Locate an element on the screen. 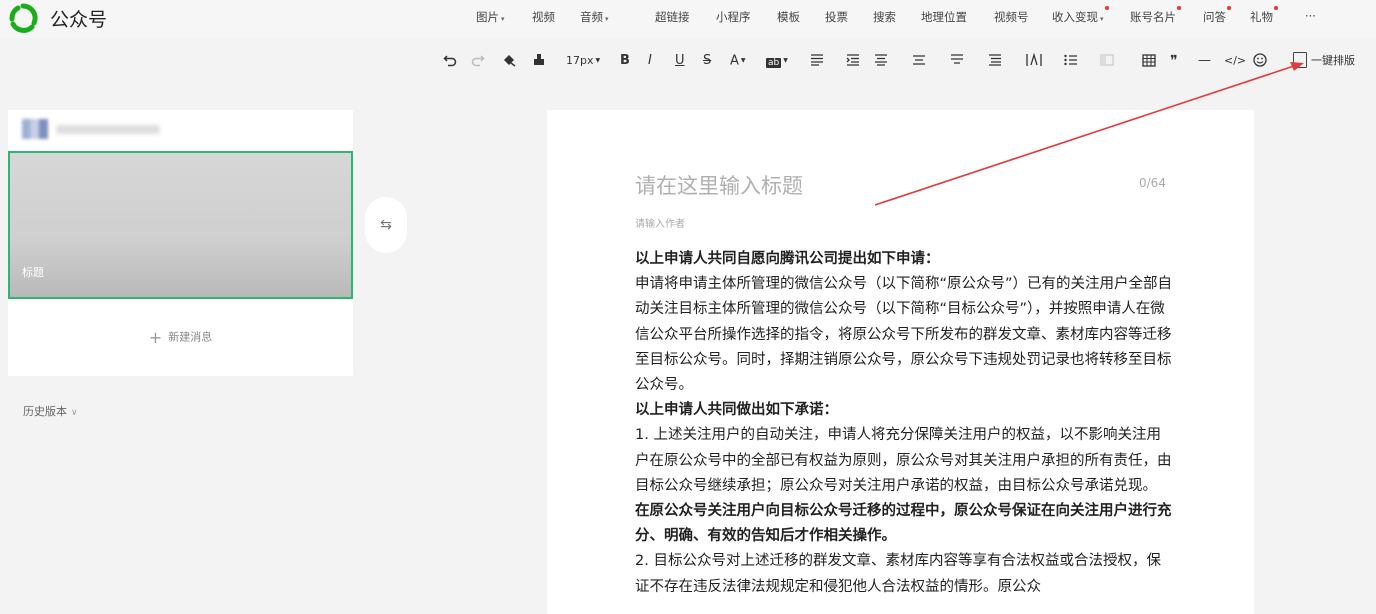  article-title-label: 标题 is located at coordinates (33, 272).